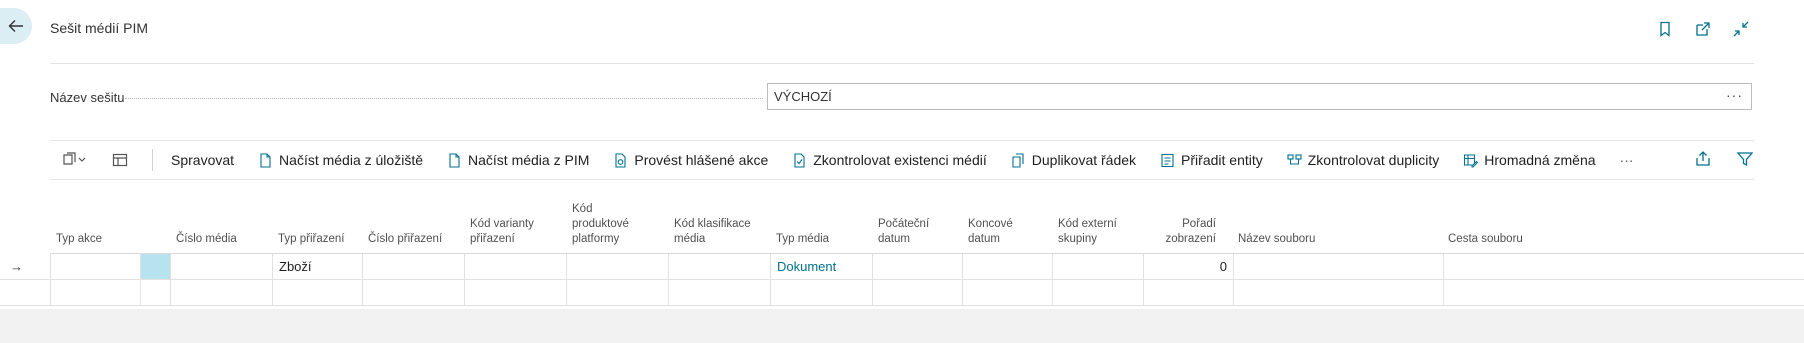 This screenshot has height=343, width=1804. What do you see at coordinates (1098, 224) in the screenshot?
I see `col-header-kod-externi: Kód externí skupiny` at bounding box center [1098, 224].